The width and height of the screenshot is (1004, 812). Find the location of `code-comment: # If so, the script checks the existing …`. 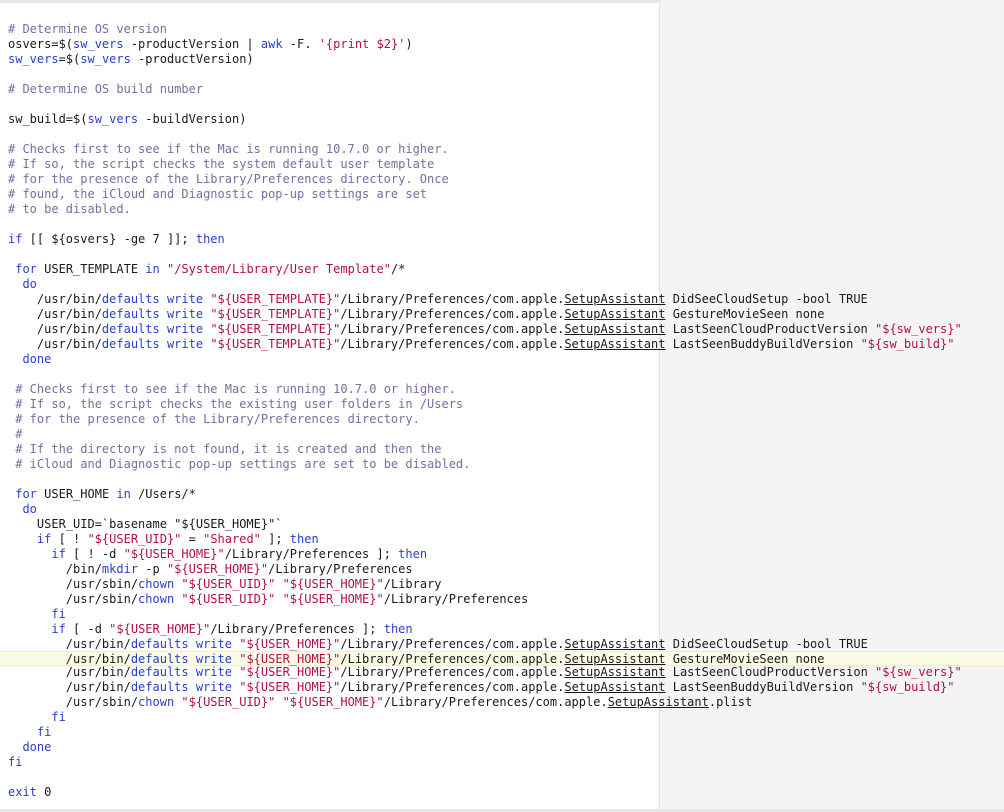

code-comment: # If so, the script checks the existing … is located at coordinates (239, 404).